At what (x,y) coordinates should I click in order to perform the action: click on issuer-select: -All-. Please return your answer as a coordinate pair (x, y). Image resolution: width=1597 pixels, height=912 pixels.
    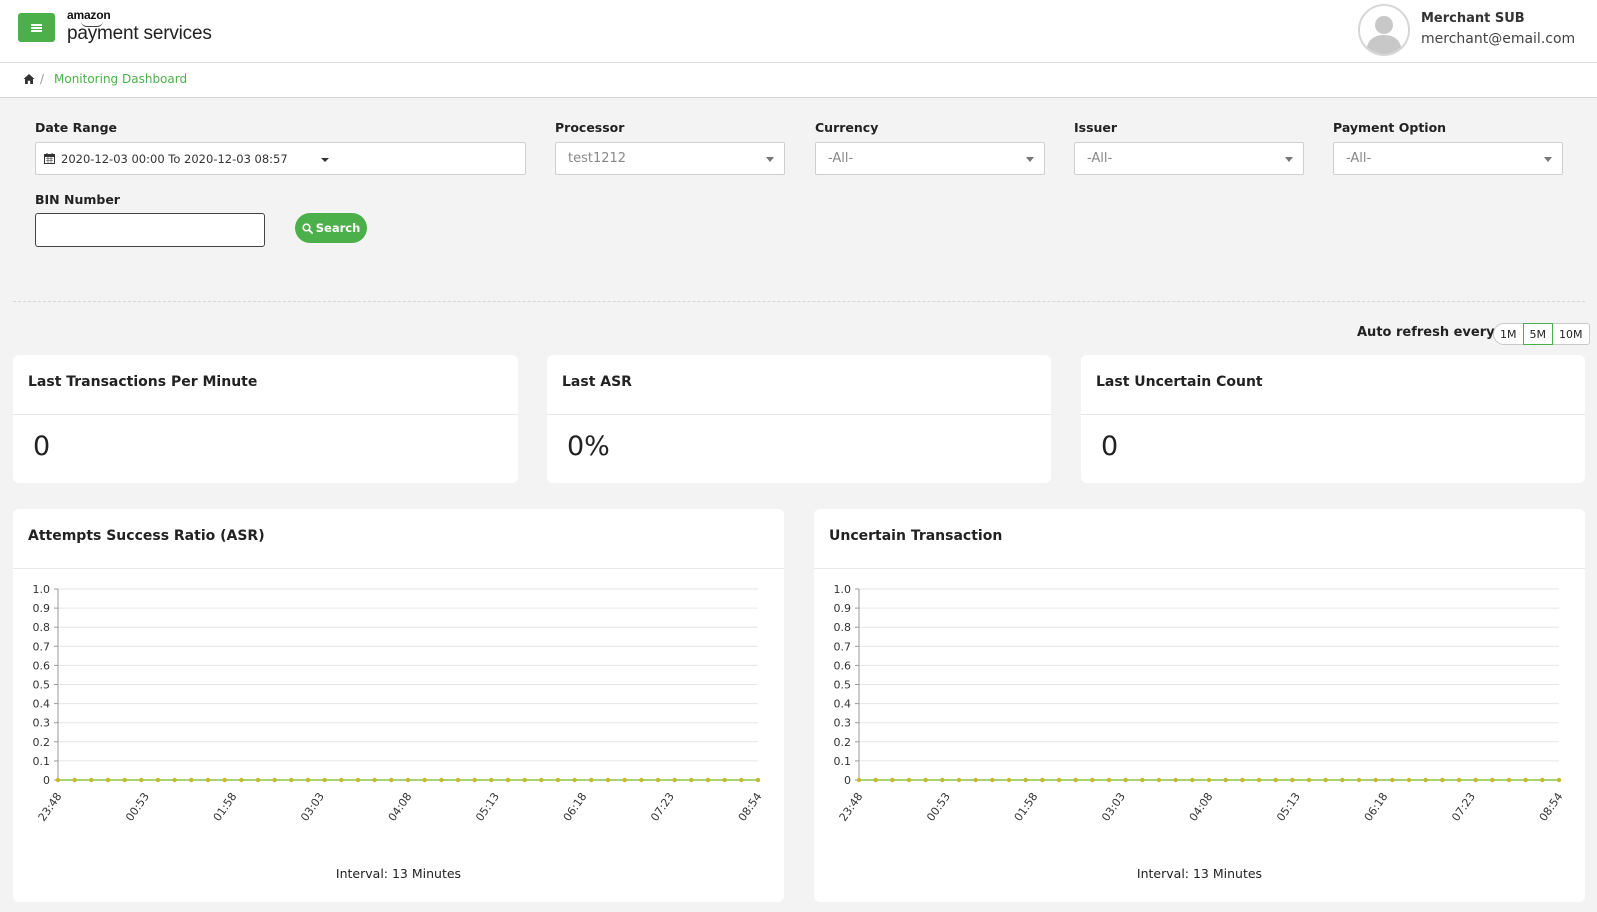
    Looking at the image, I should click on (1189, 158).